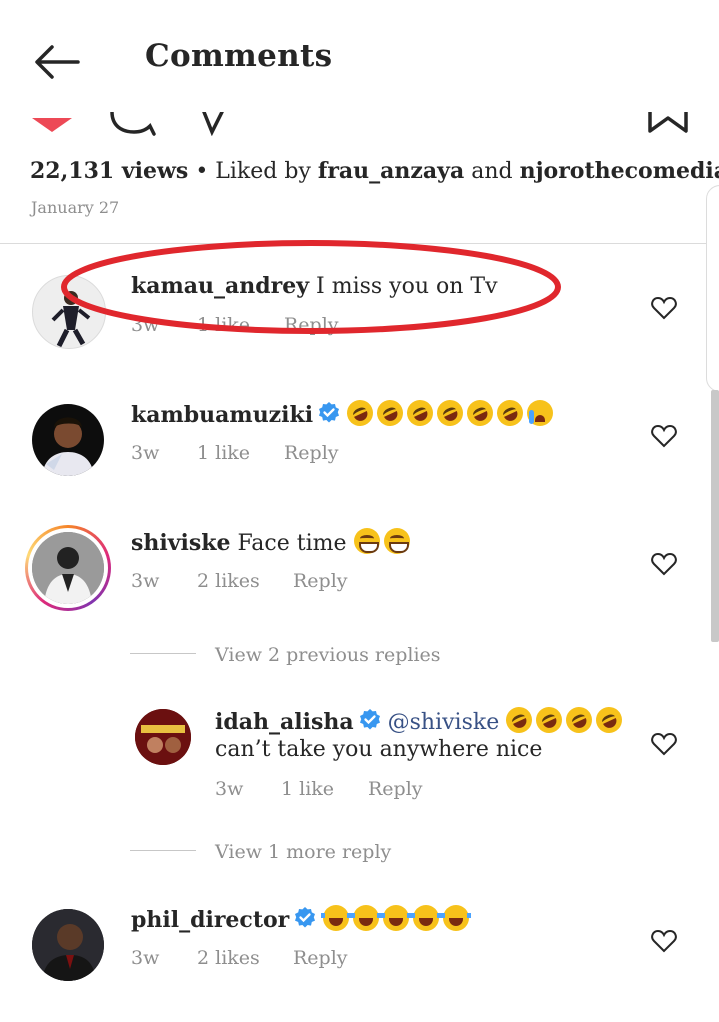 This screenshot has width=719, height=1022. I want to click on comment-text: shiviske Face time, so click(272, 542).